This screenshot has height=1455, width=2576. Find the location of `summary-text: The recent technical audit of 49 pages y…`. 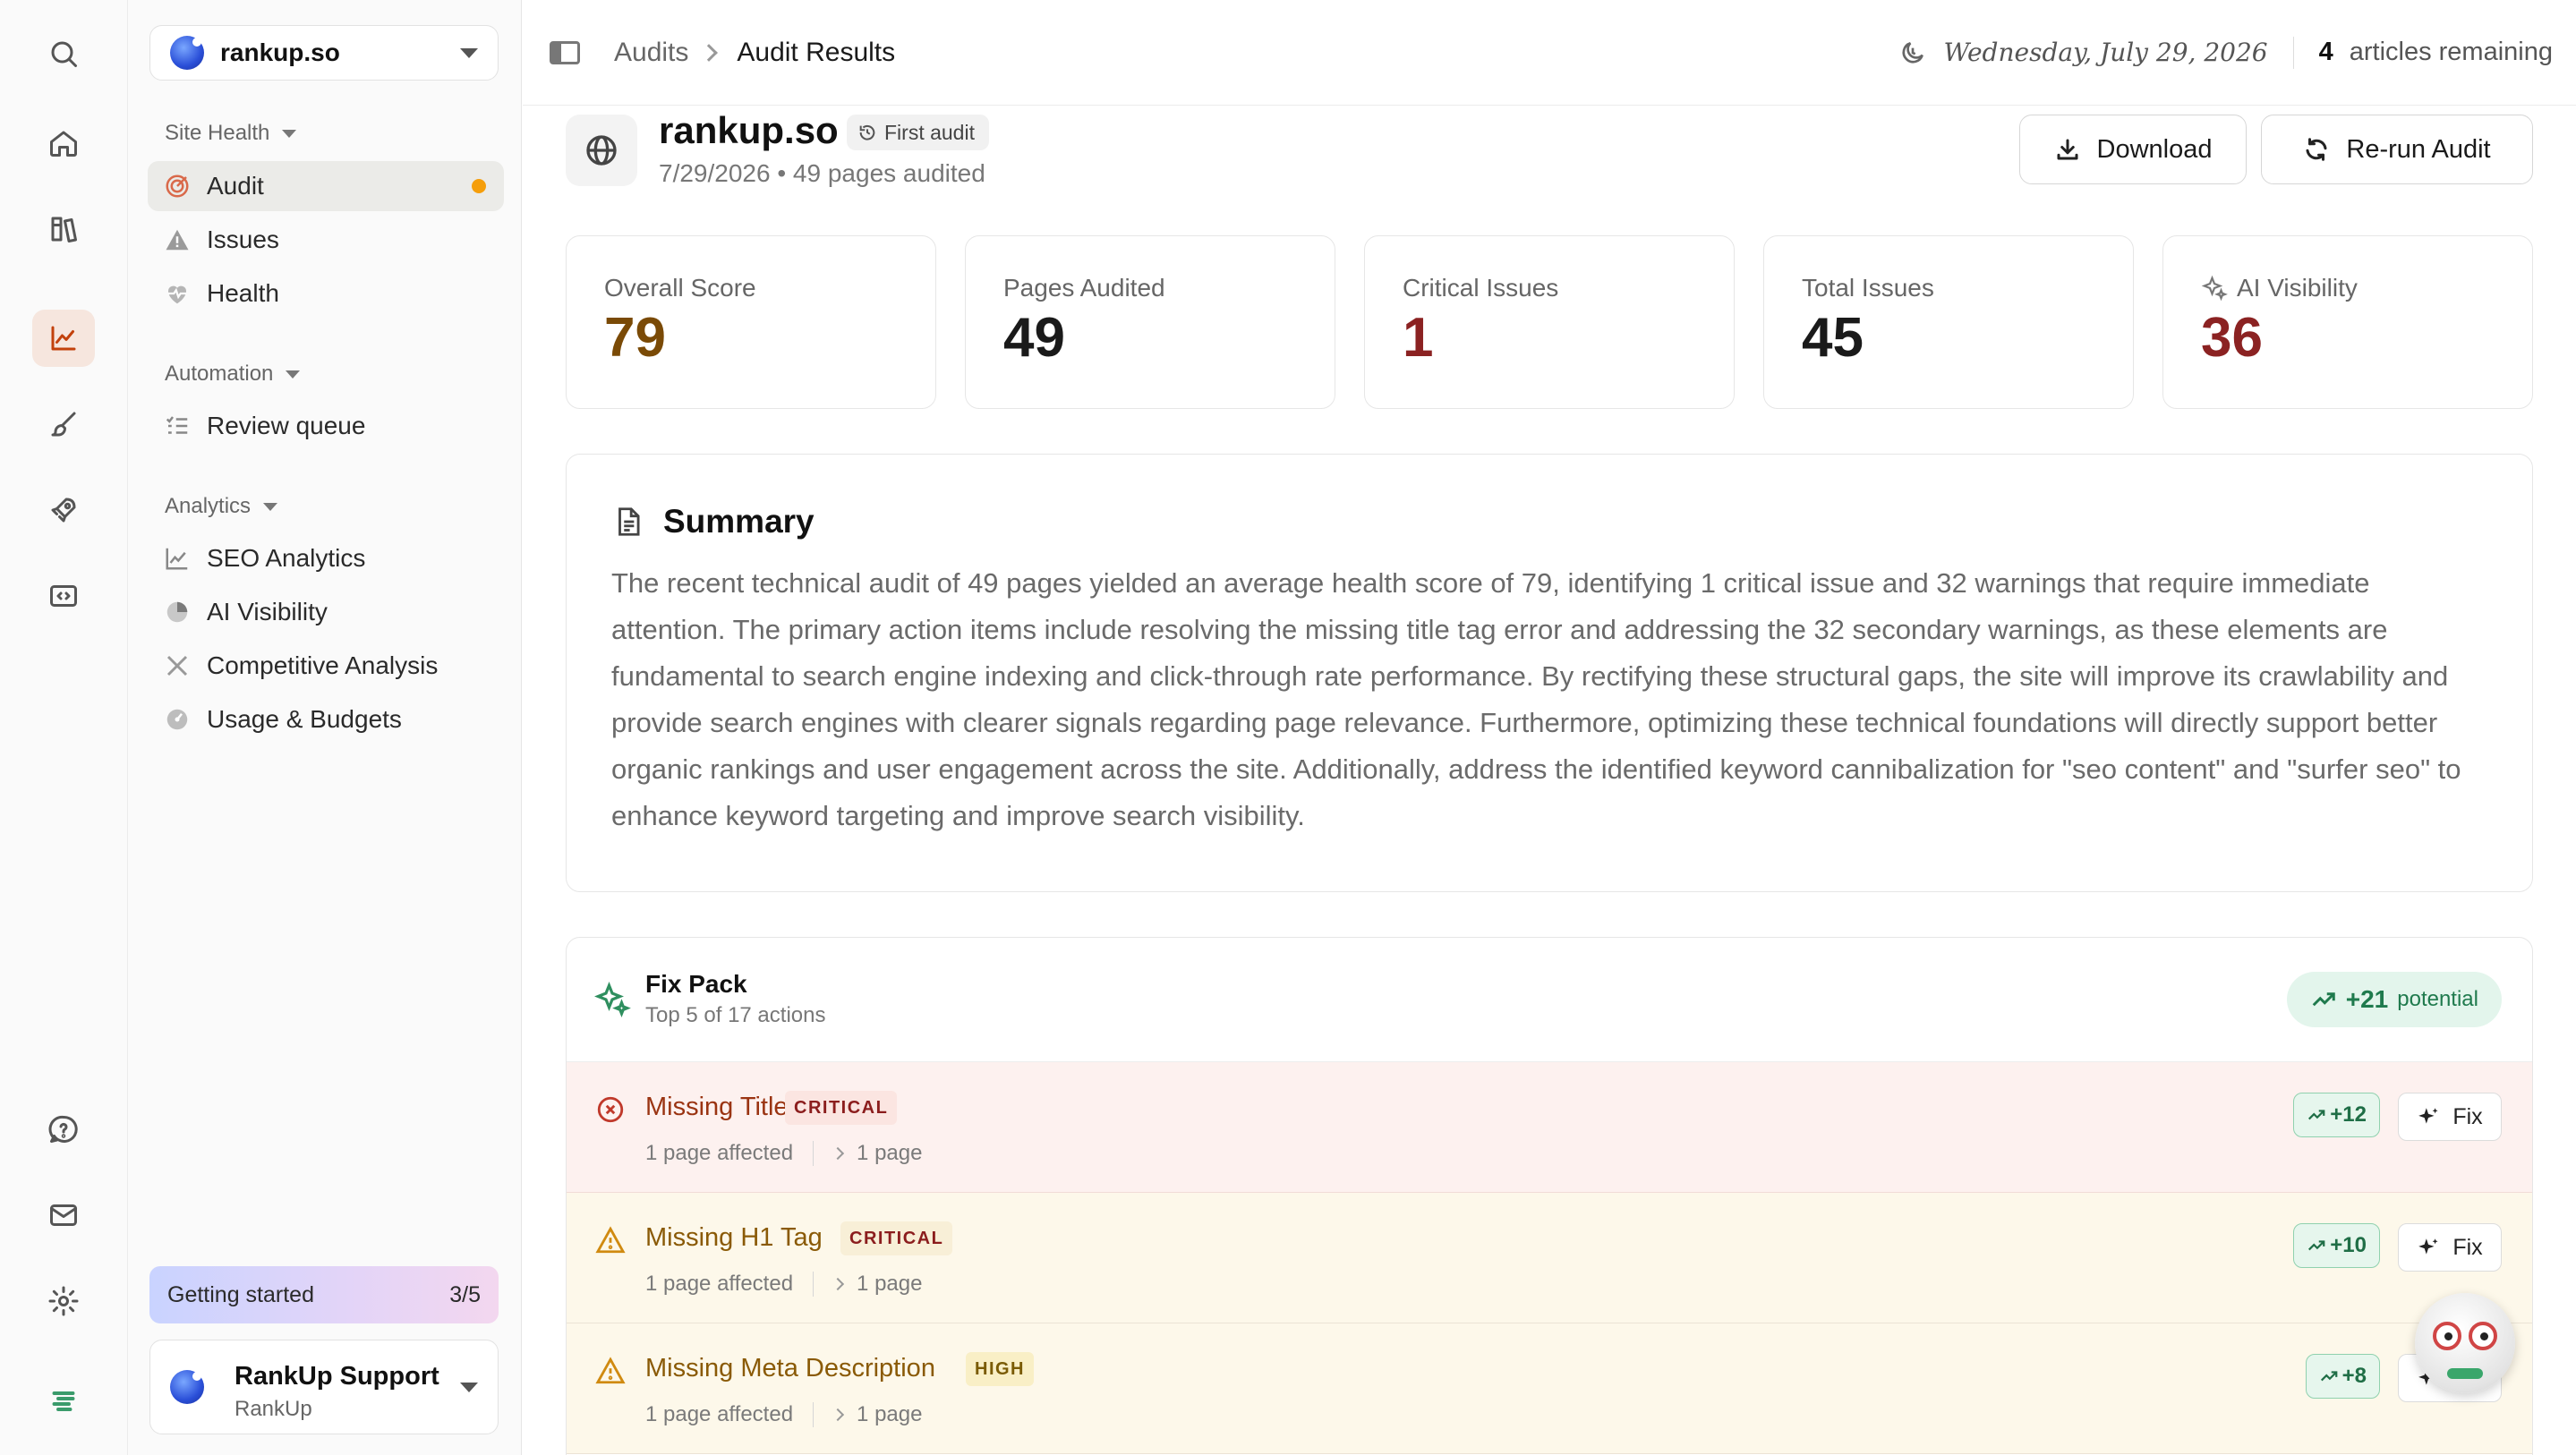

summary-text: The recent technical audit of 49 pages y… is located at coordinates (1536, 699).